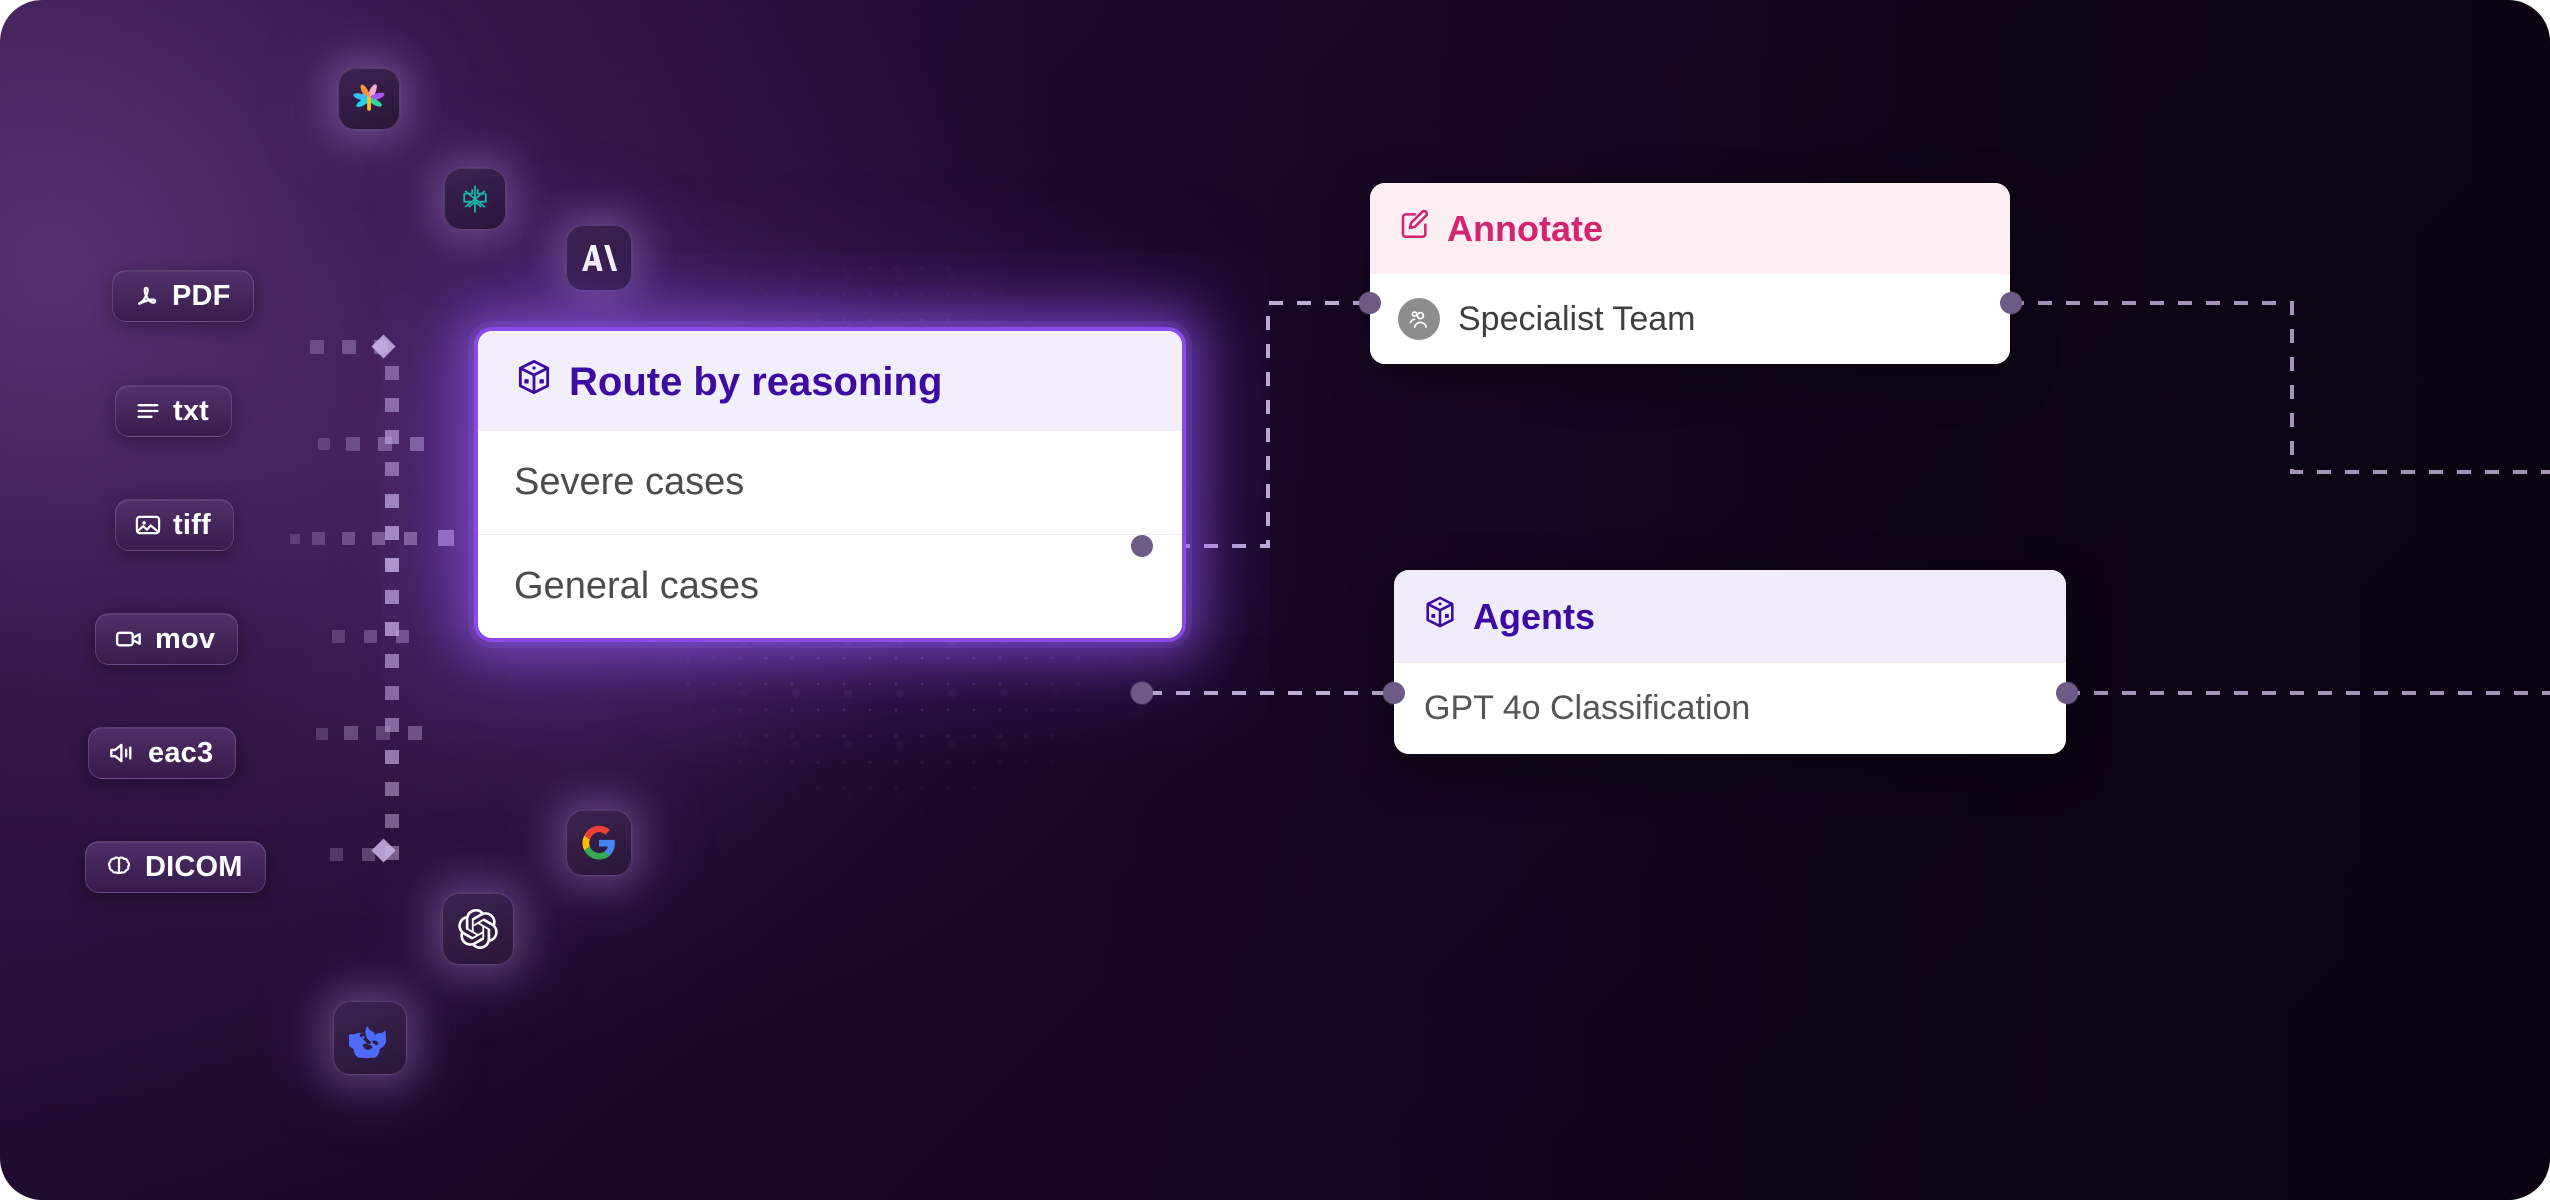 This screenshot has height=1200, width=2550. What do you see at coordinates (1730, 616) in the screenshot?
I see `agents-card-header: Agents` at bounding box center [1730, 616].